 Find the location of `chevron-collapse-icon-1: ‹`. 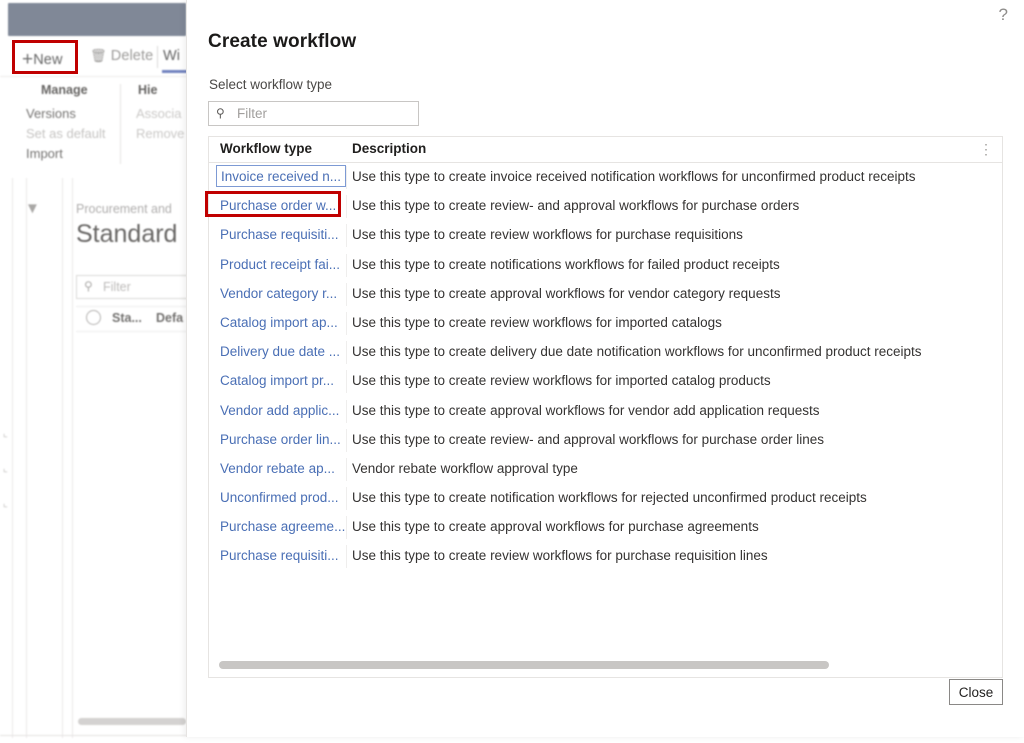

chevron-collapse-icon-1: ‹ is located at coordinates (5, 435).